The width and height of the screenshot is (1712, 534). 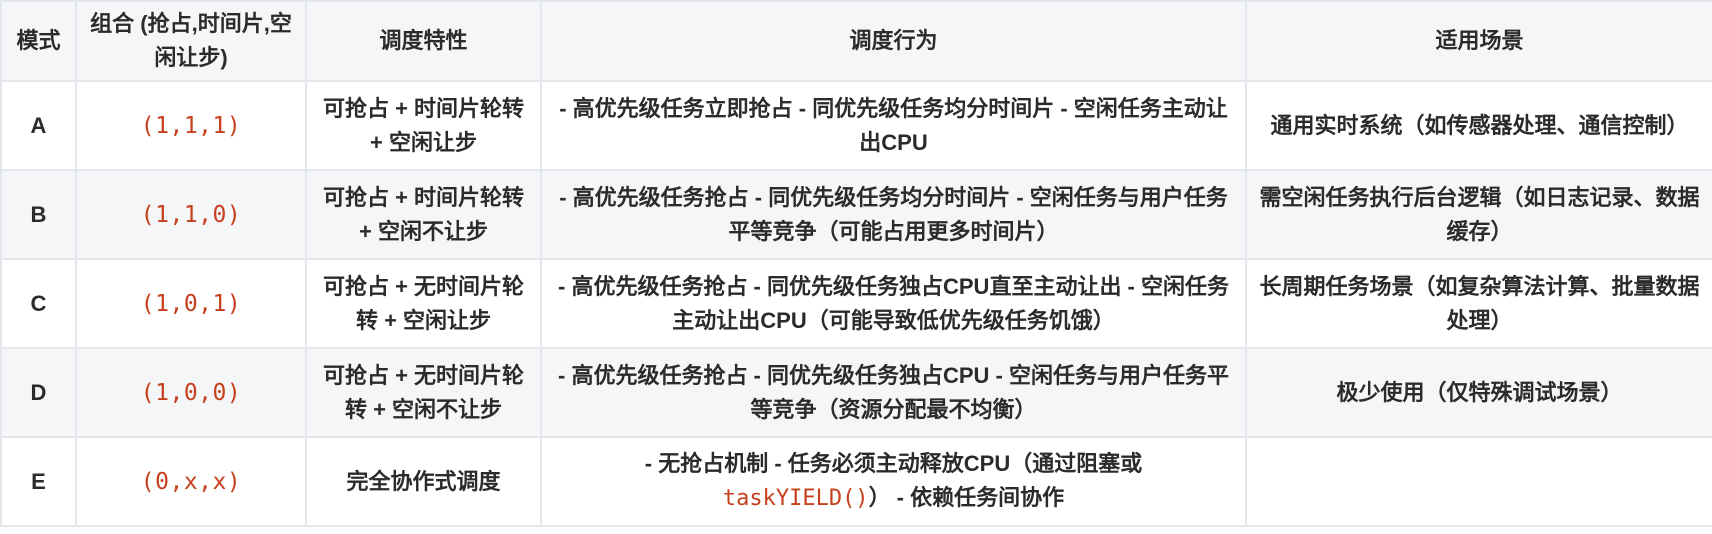 What do you see at coordinates (423, 41) in the screenshot?
I see `header-traits: 调度特性` at bounding box center [423, 41].